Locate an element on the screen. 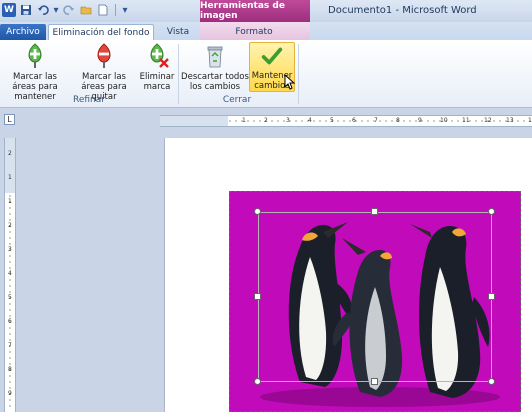 The width and height of the screenshot is (532, 412). ruler-number: 13 is located at coordinates (510, 120).